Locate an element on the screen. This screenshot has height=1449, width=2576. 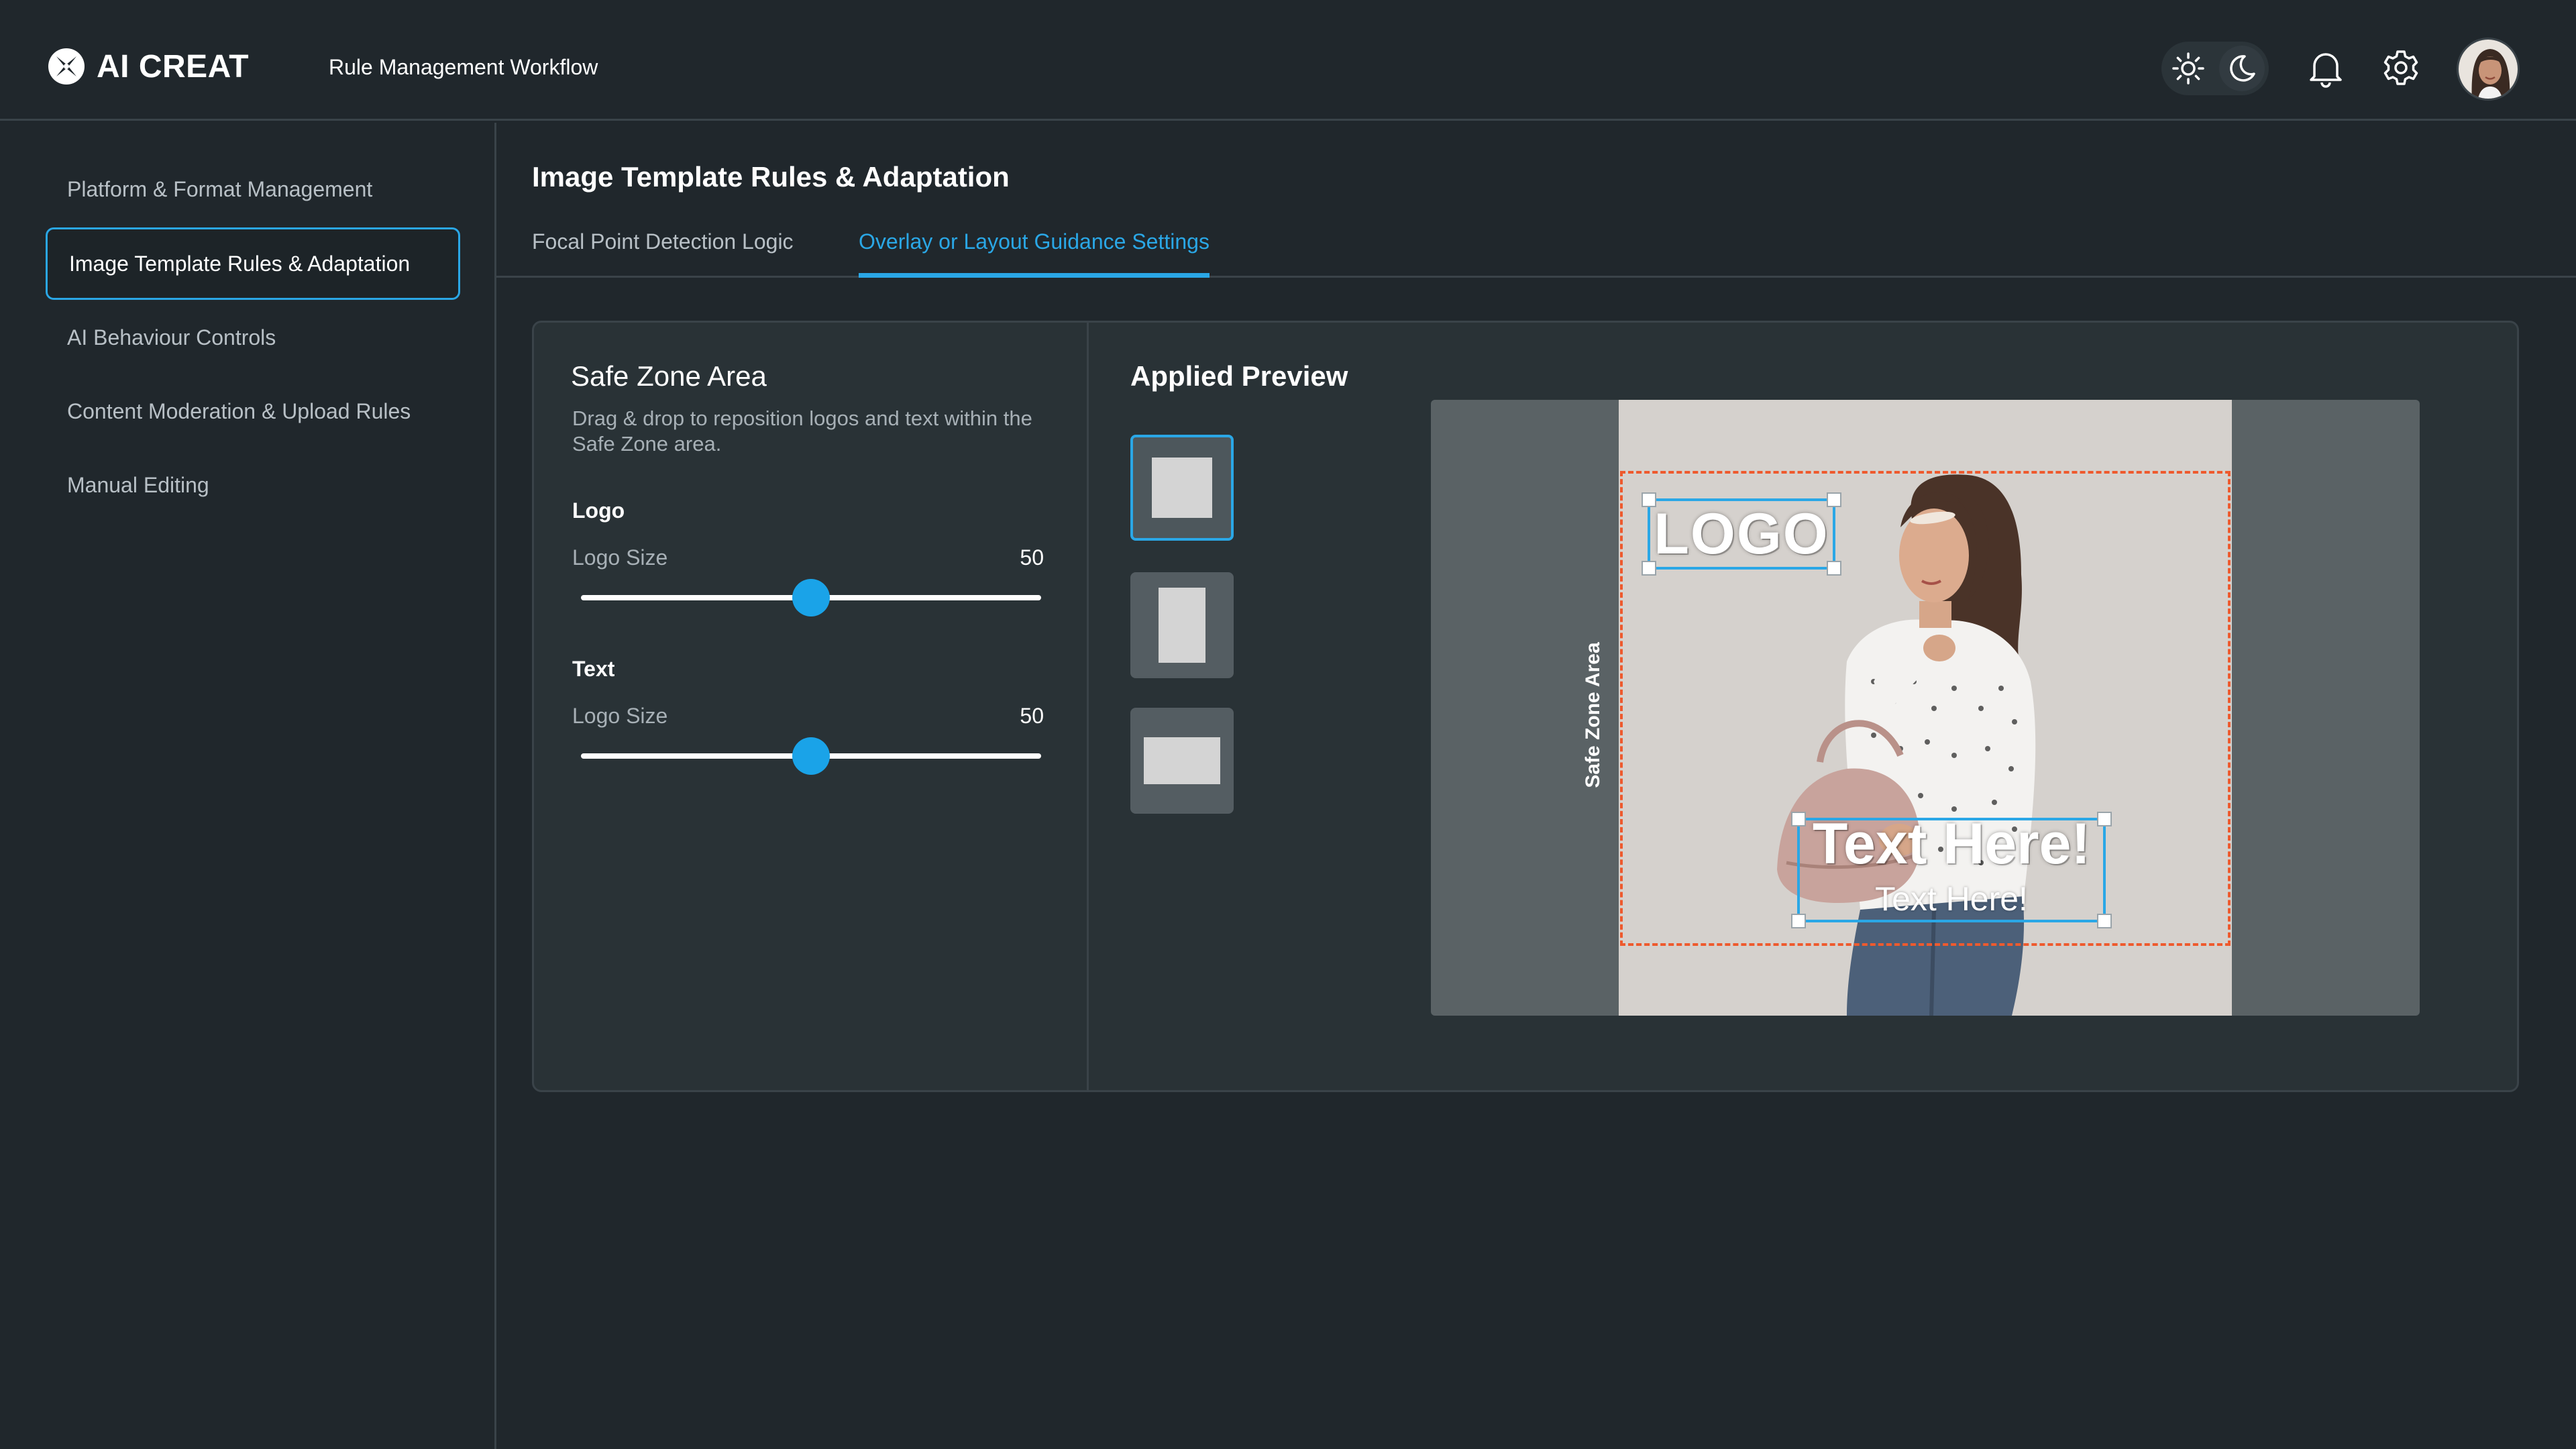
gear-icon is located at coordinates (2400, 67).